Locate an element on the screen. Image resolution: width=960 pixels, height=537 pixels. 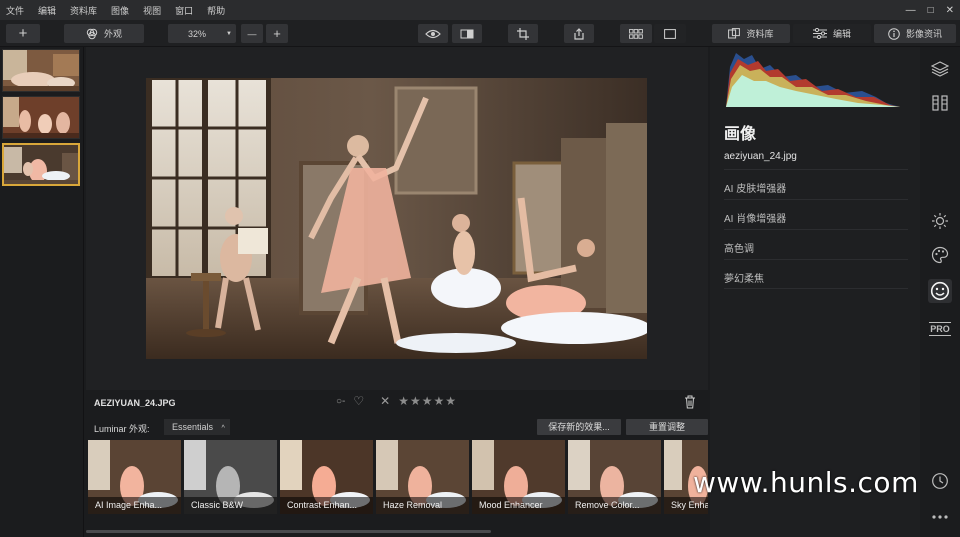
maximize-button: □ is located at coordinates (931, 10).